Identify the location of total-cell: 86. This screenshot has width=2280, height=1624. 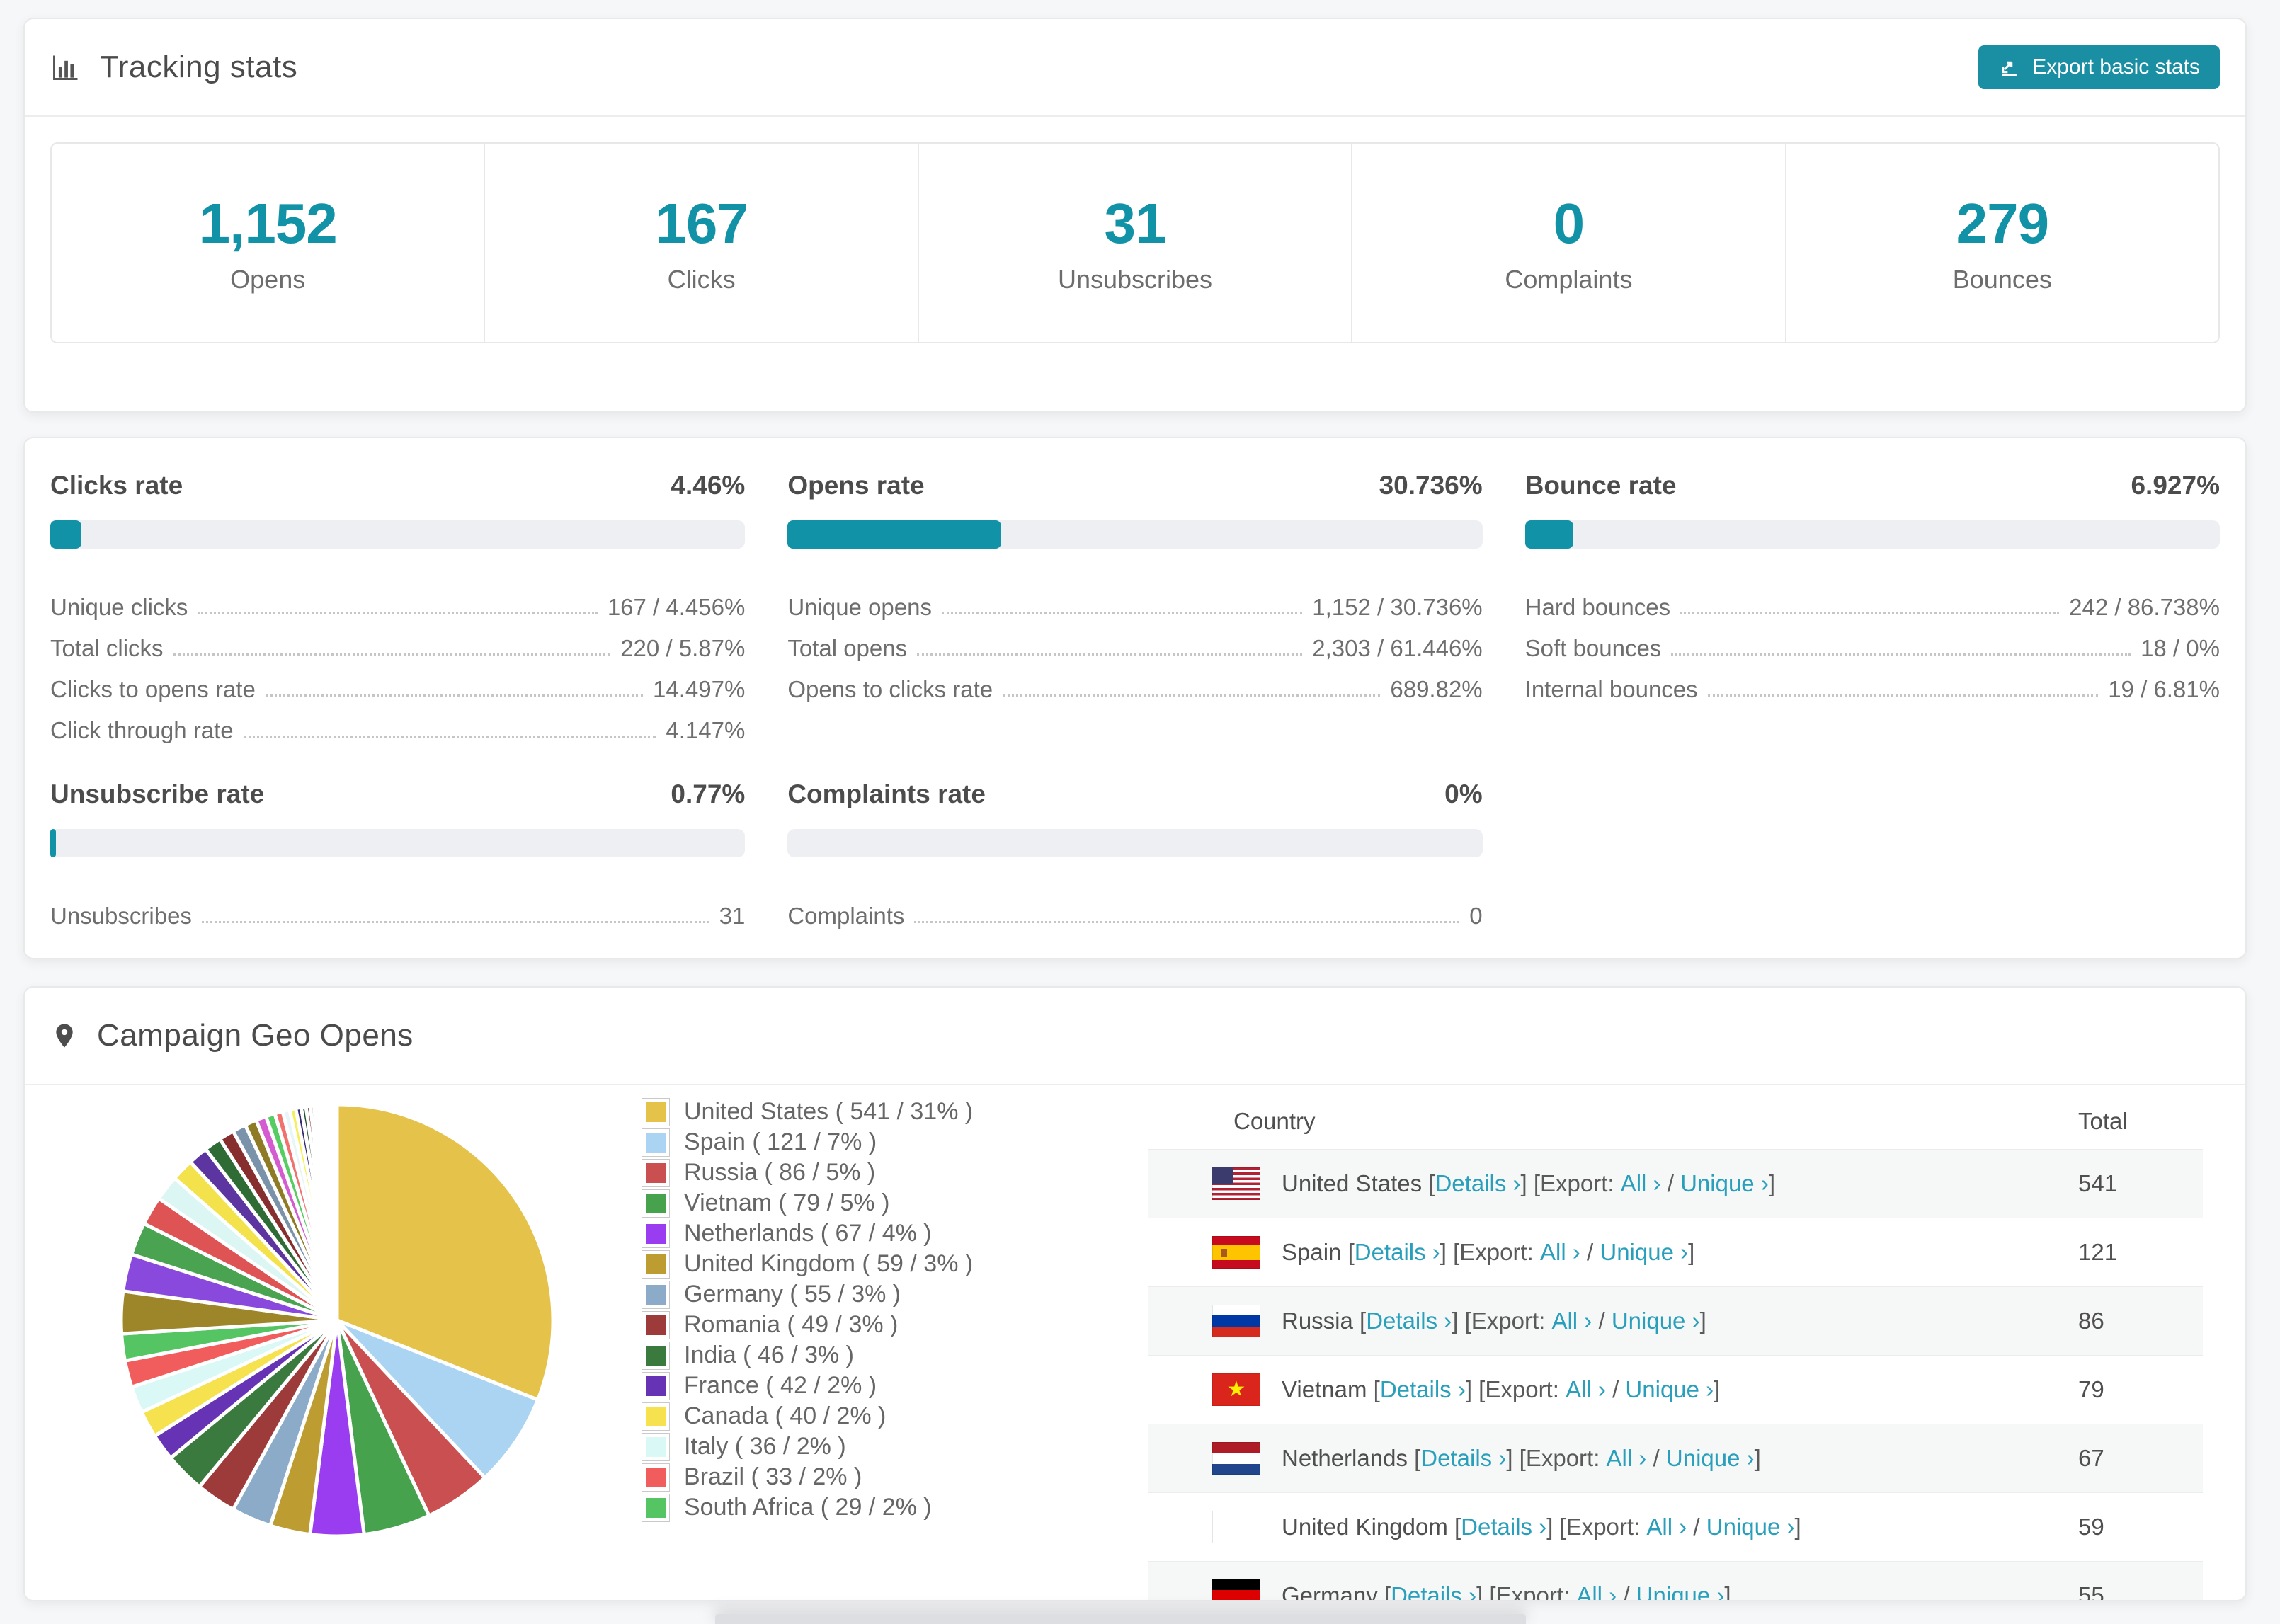
(2091, 1321).